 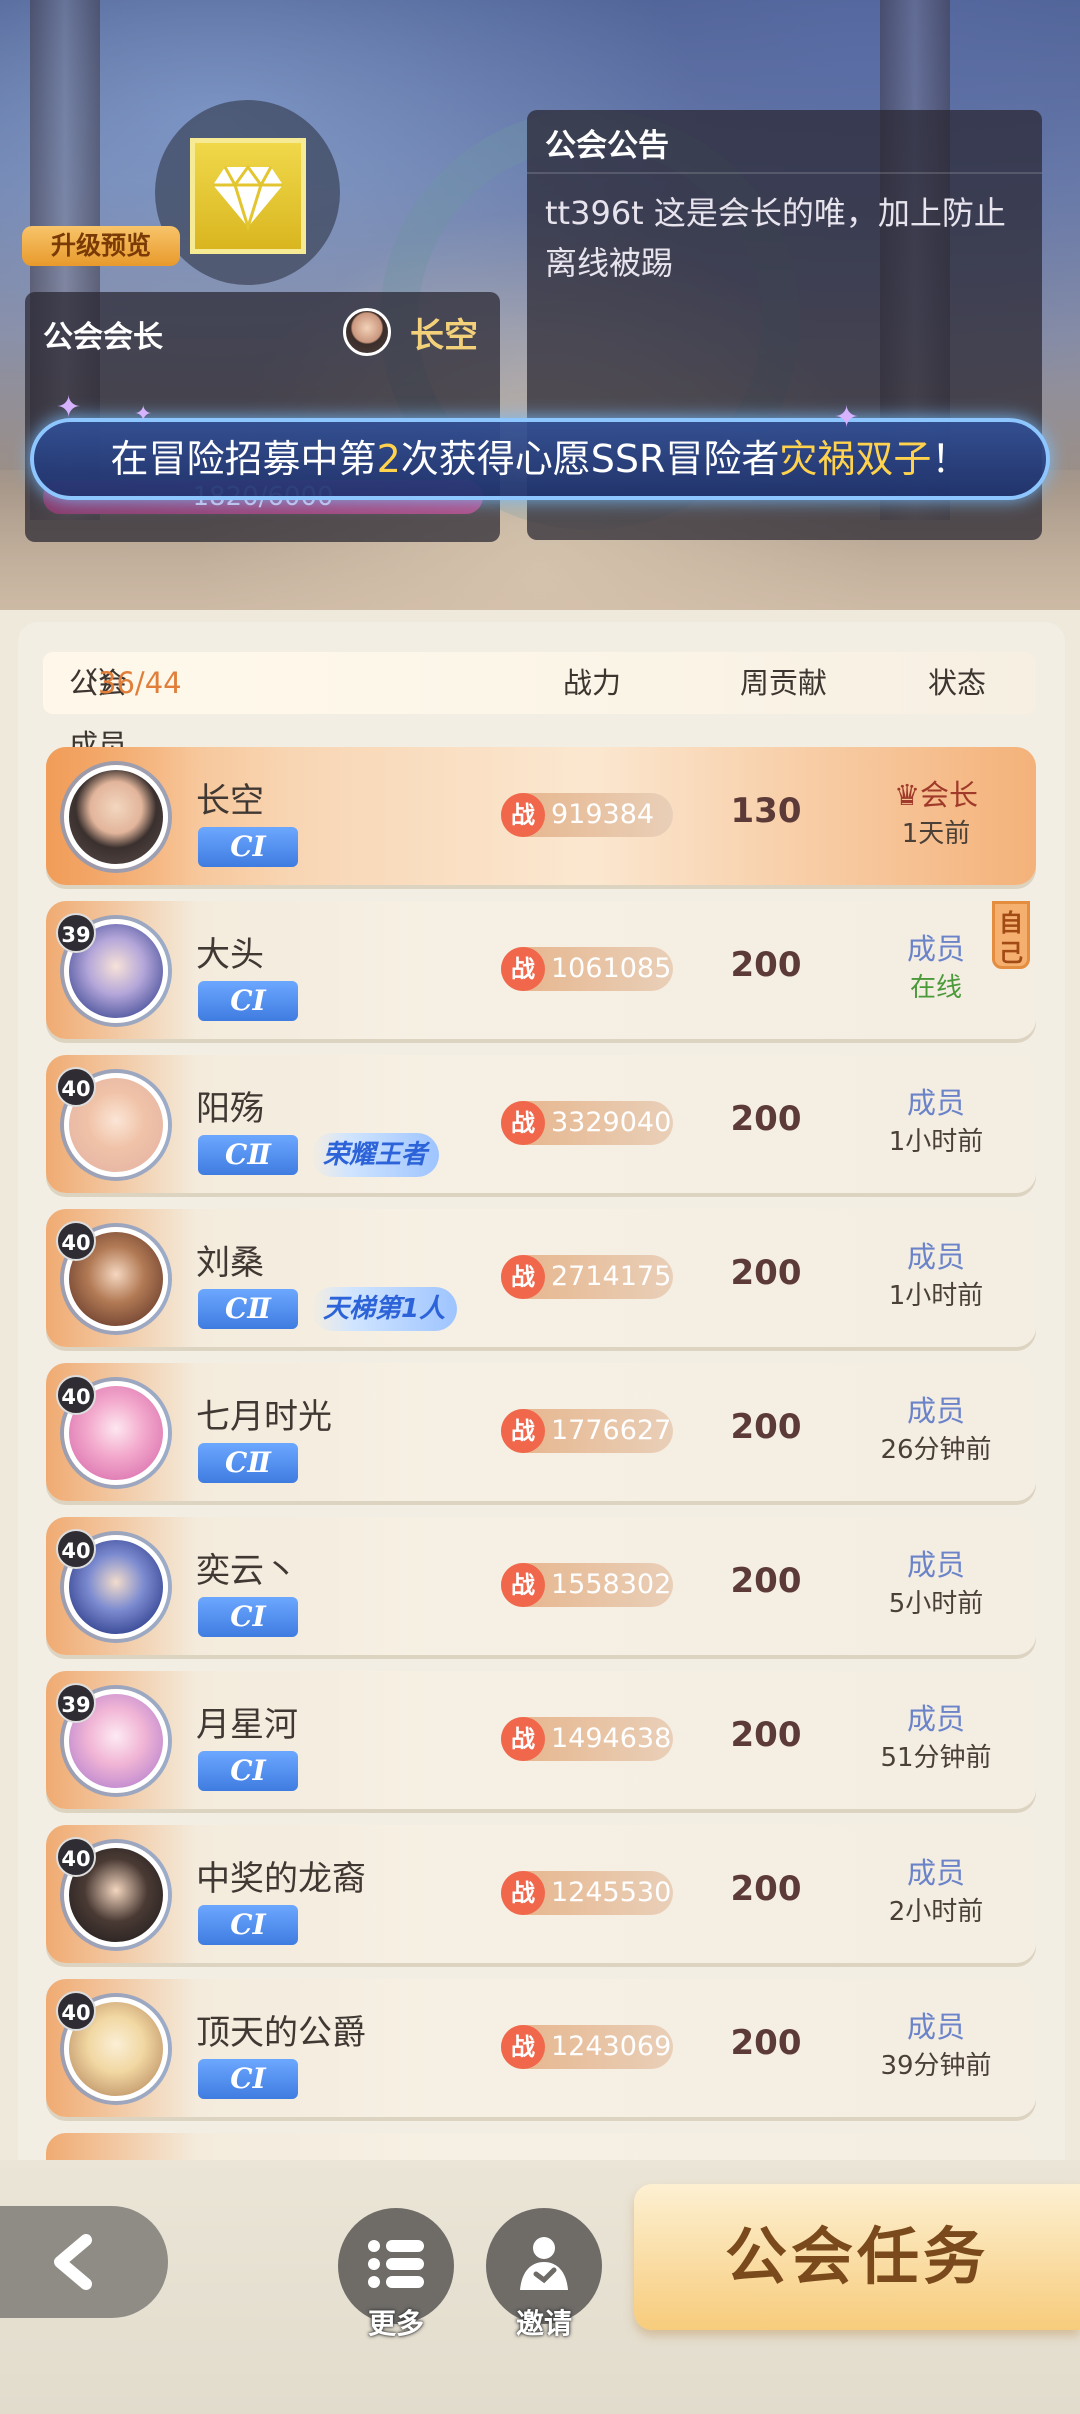 What do you see at coordinates (607, 146) in the screenshot?
I see `notice-title: 公会公告` at bounding box center [607, 146].